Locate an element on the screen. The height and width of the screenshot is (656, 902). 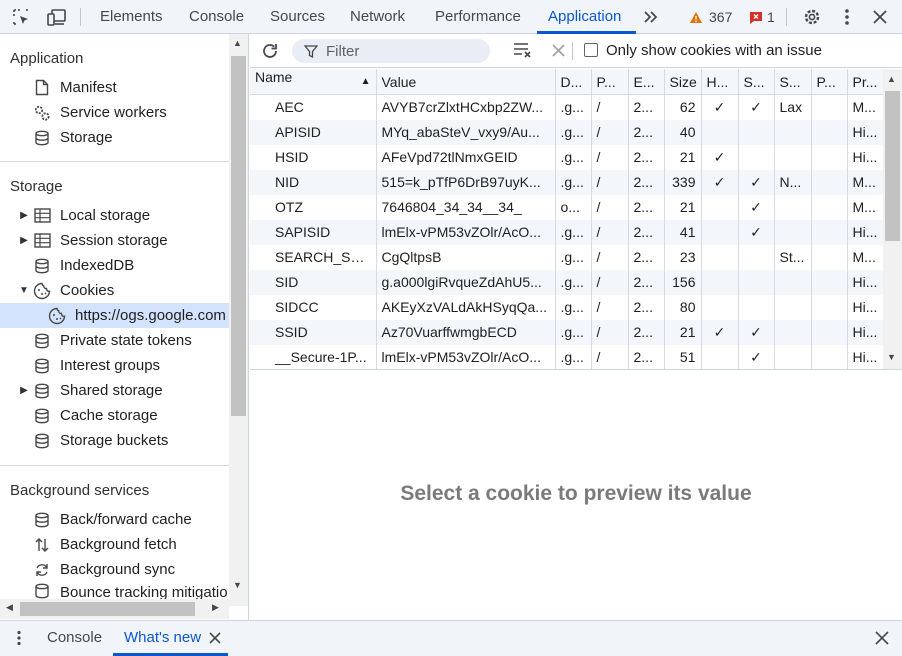
drawer-menu-icon is located at coordinates (19, 639).